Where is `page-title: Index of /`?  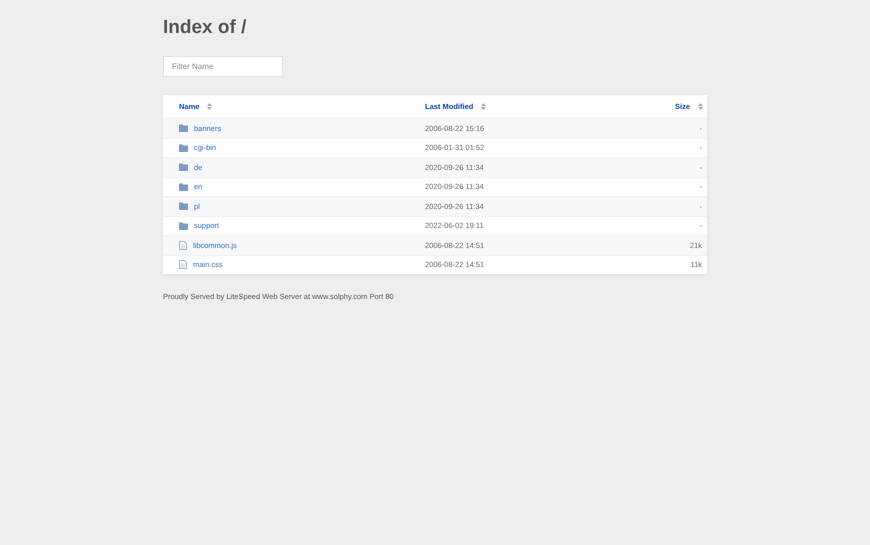 page-title: Index of / is located at coordinates (205, 28).